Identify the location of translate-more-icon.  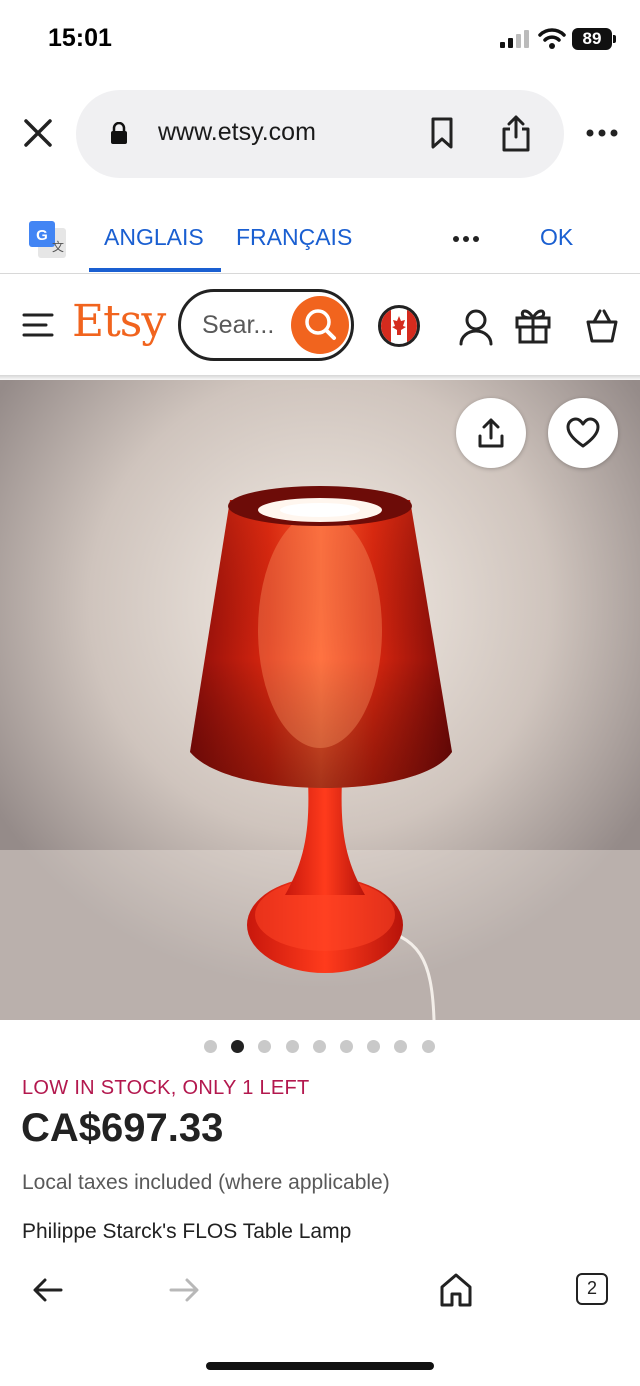
(466, 239).